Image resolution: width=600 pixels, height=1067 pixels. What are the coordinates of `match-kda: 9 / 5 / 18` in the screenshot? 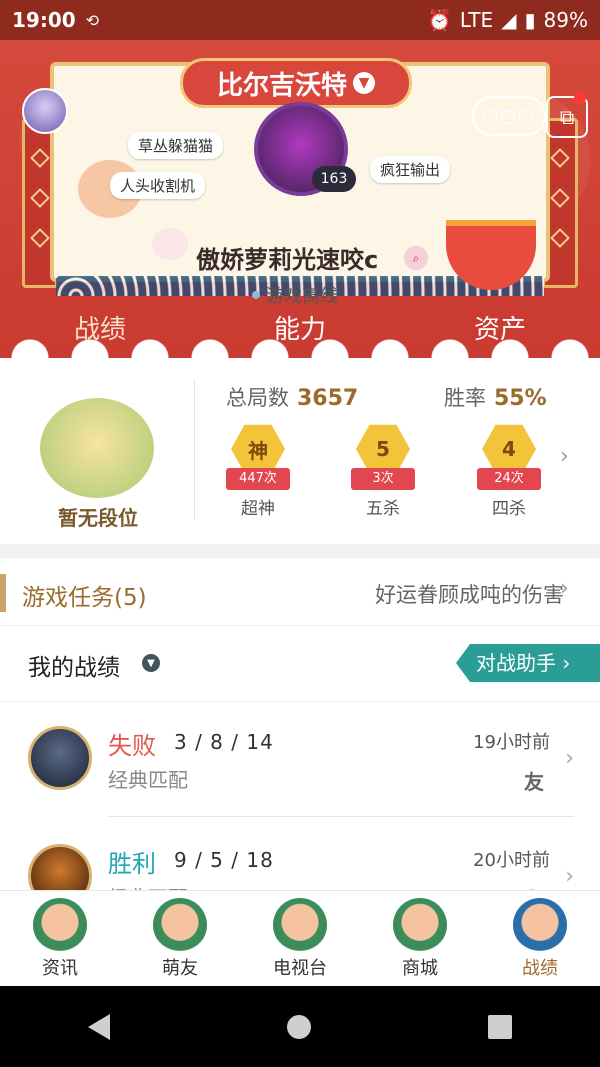 It's located at (224, 860).